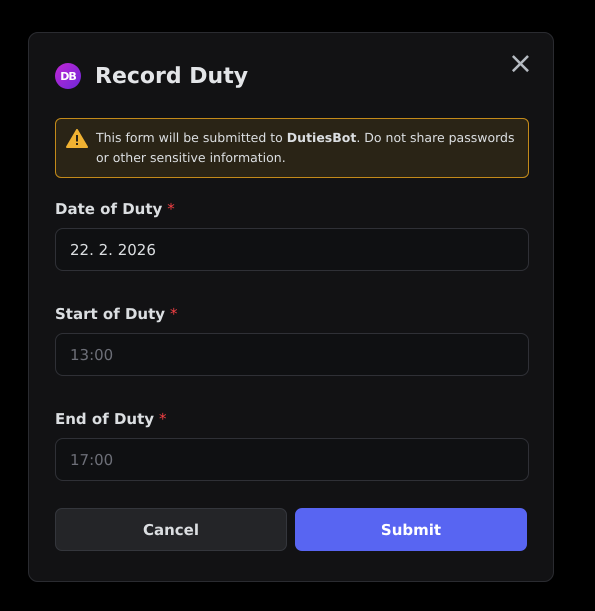 The height and width of the screenshot is (611, 595). I want to click on app-logo: DB, so click(68, 76).